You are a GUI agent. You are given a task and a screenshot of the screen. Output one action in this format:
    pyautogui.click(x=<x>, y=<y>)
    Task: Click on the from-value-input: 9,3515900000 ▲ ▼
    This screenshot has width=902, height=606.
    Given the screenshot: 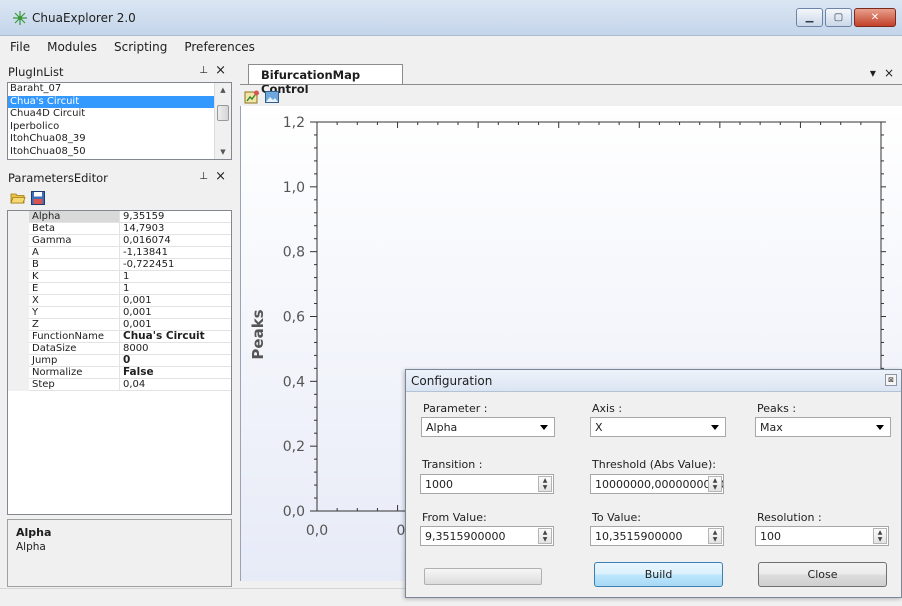 What is the action you would take?
    pyautogui.click(x=487, y=536)
    